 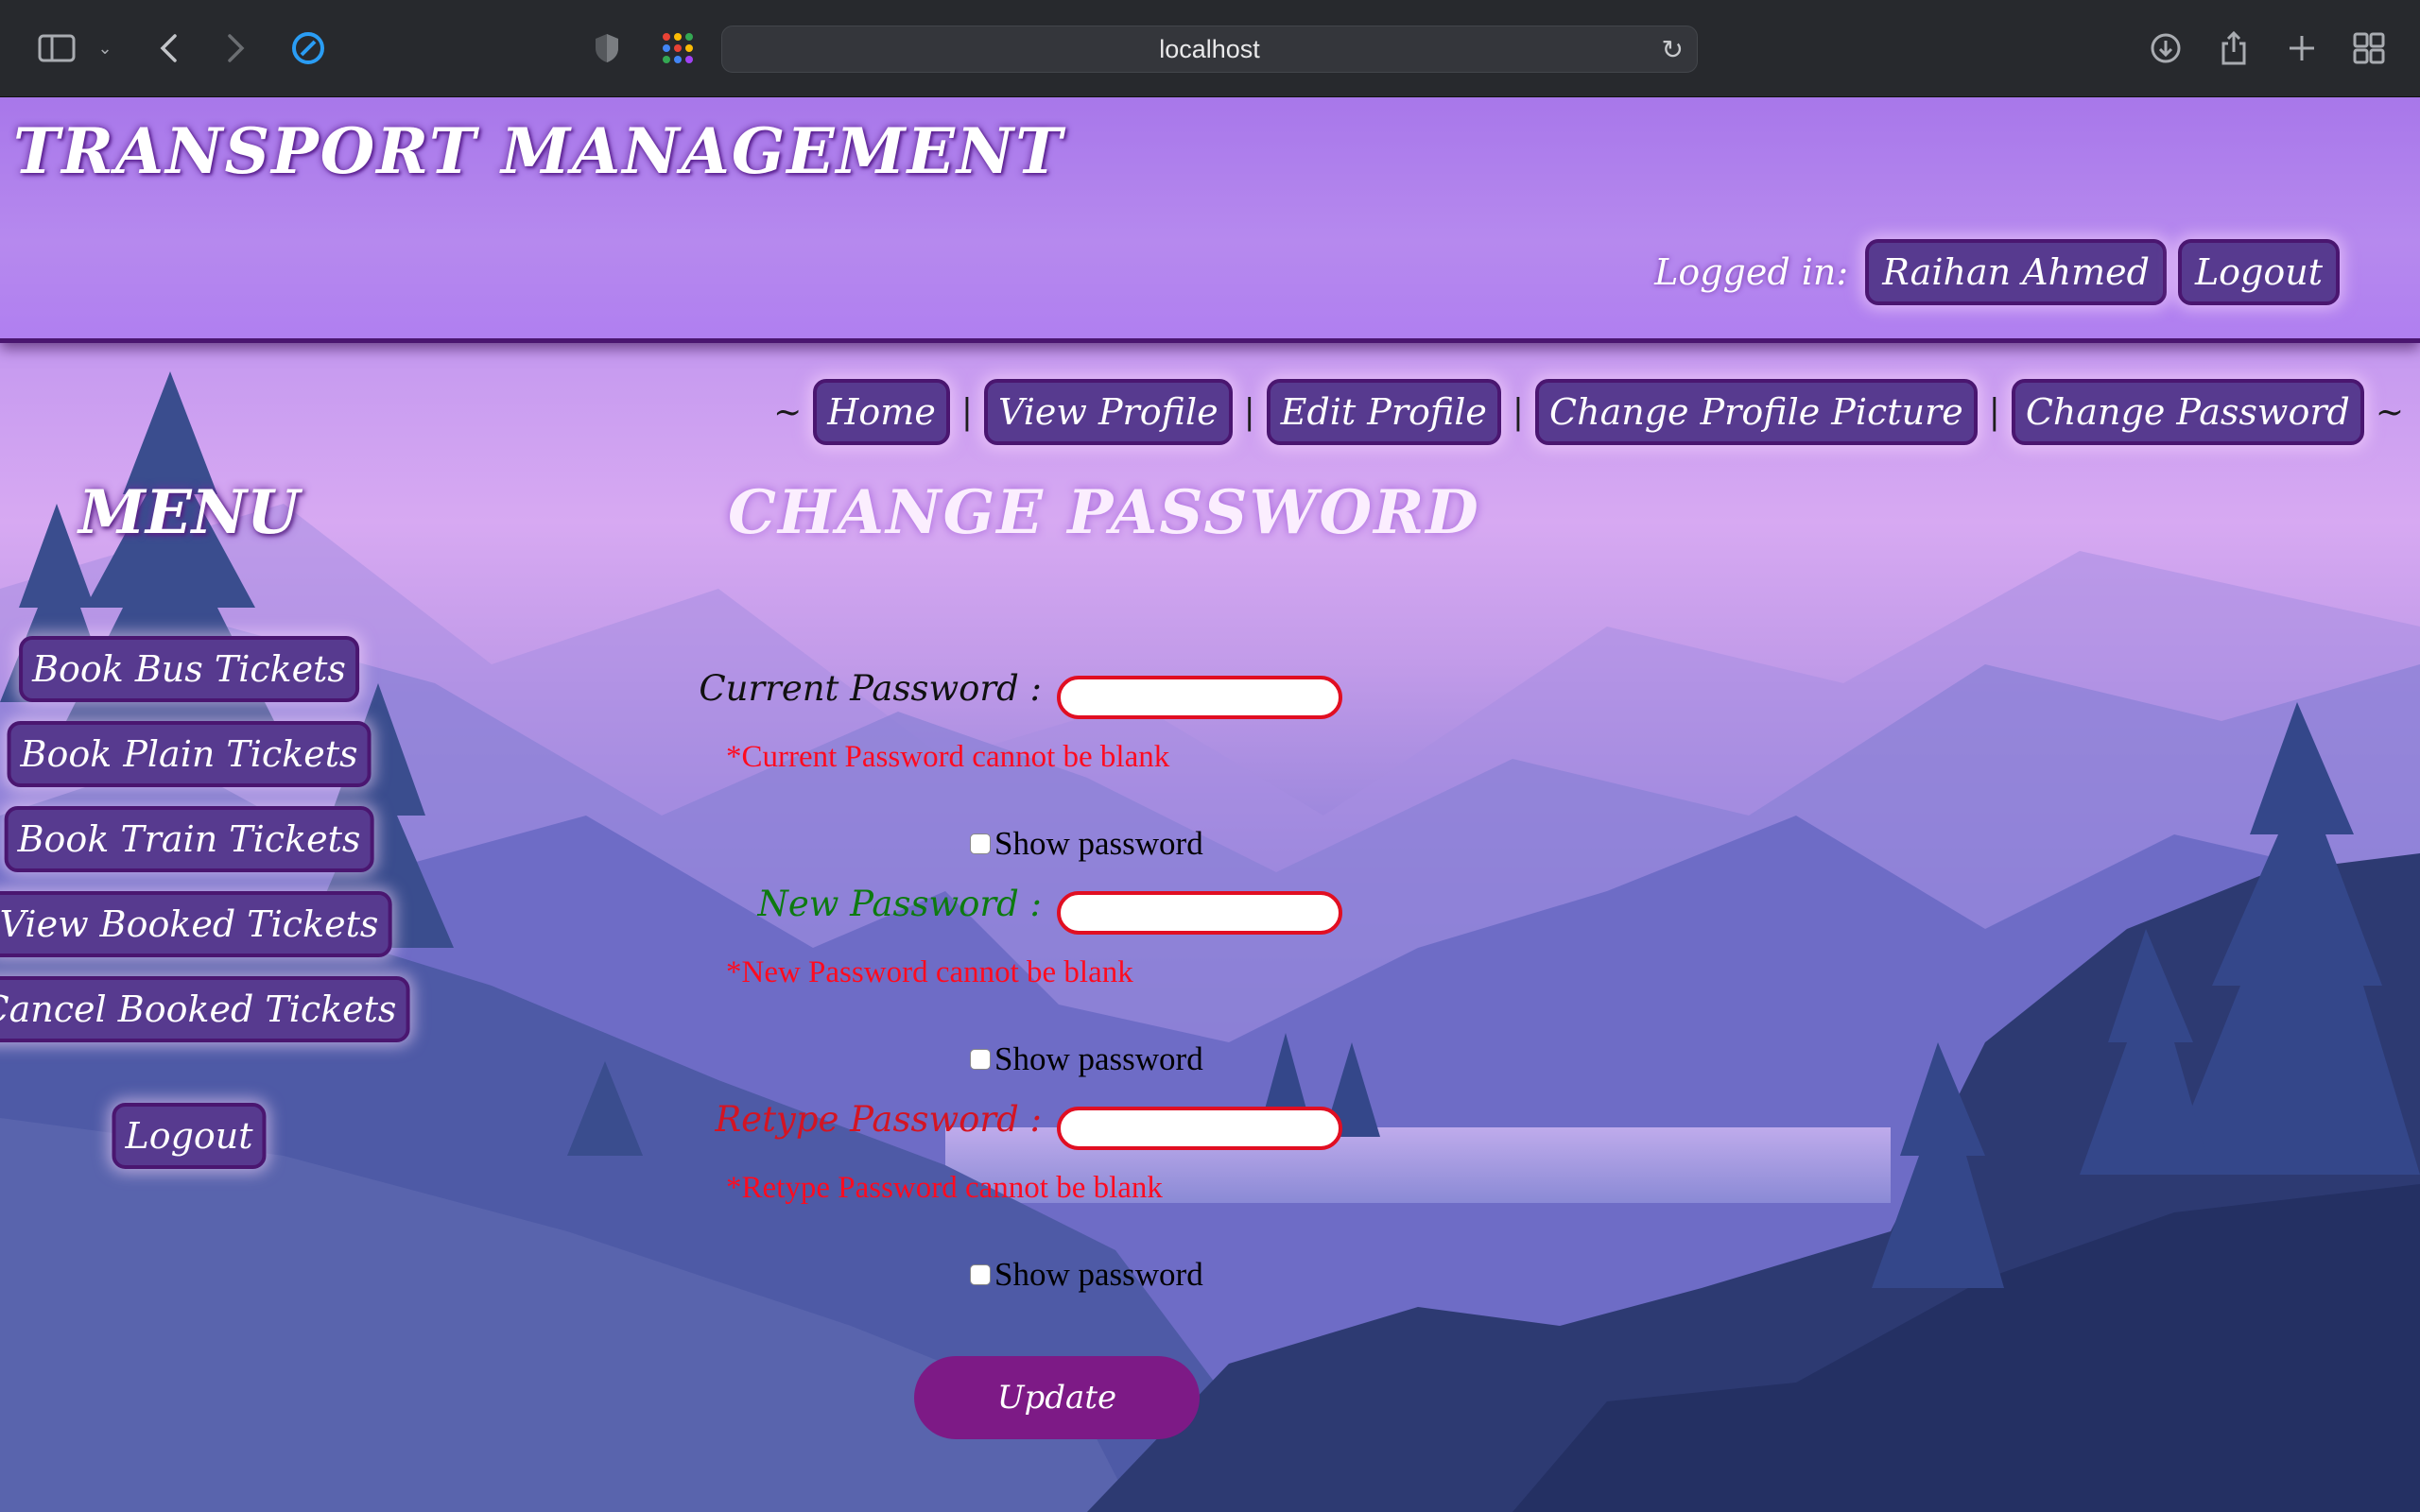 I want to click on chevron-down-icon: ⌄, so click(x=105, y=48).